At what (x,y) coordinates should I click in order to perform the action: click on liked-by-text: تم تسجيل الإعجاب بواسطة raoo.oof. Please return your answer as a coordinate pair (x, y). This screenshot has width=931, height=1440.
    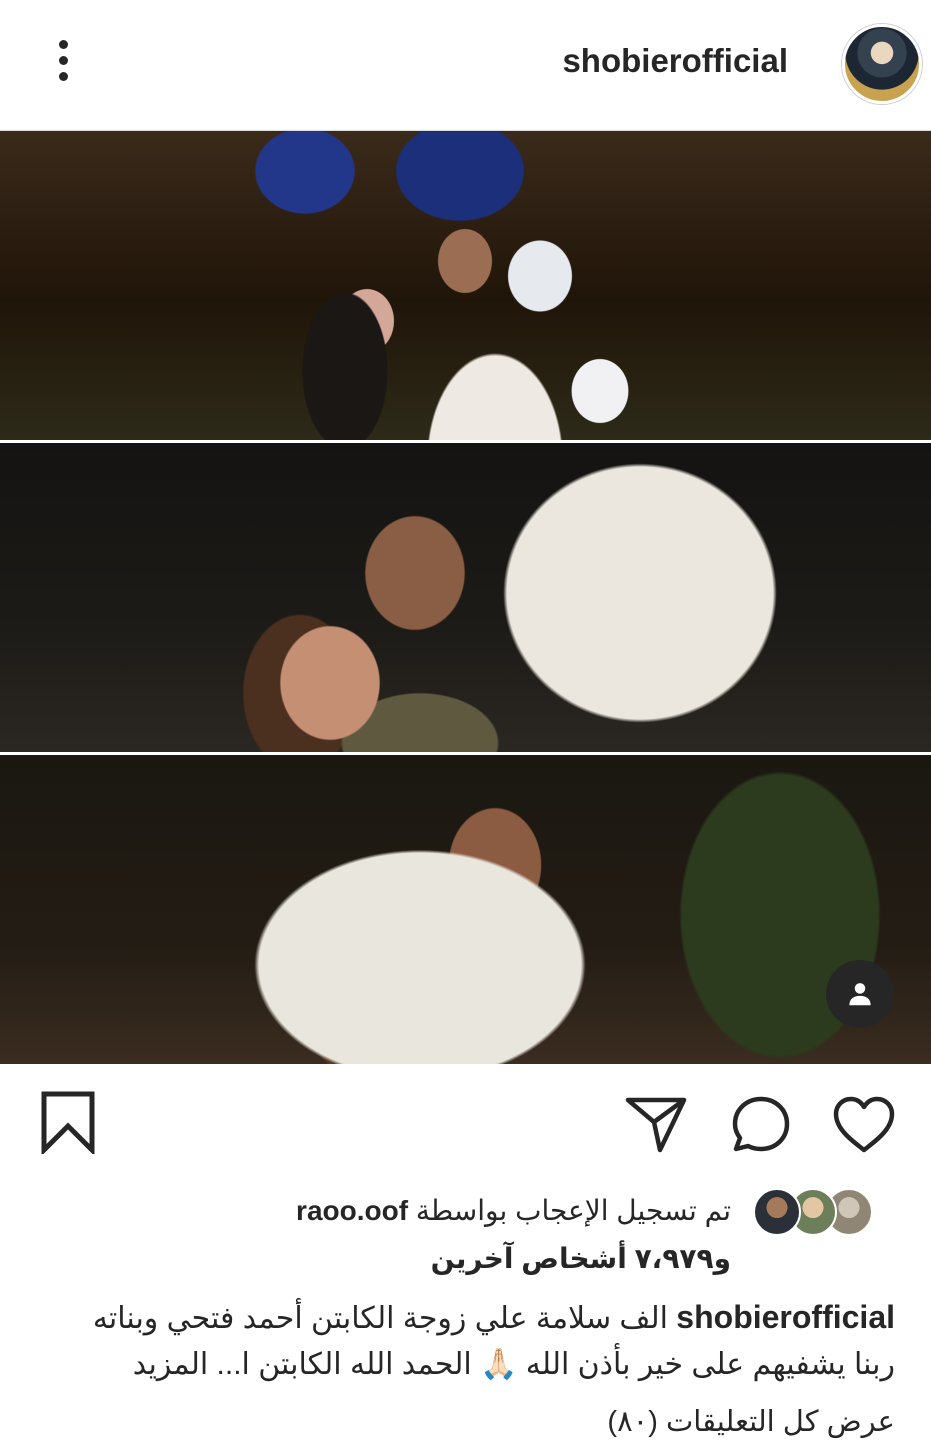
    Looking at the image, I should click on (513, 1210).